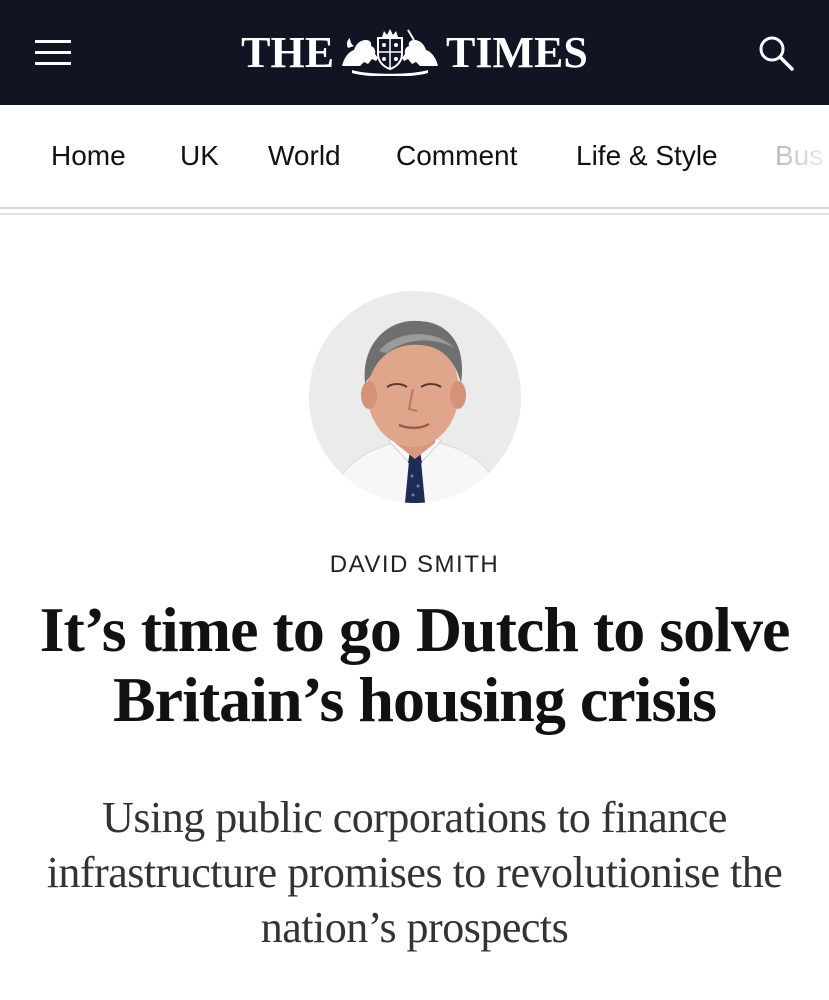 The height and width of the screenshot is (1000, 829). I want to click on nav-item-world: World, so click(304, 156).